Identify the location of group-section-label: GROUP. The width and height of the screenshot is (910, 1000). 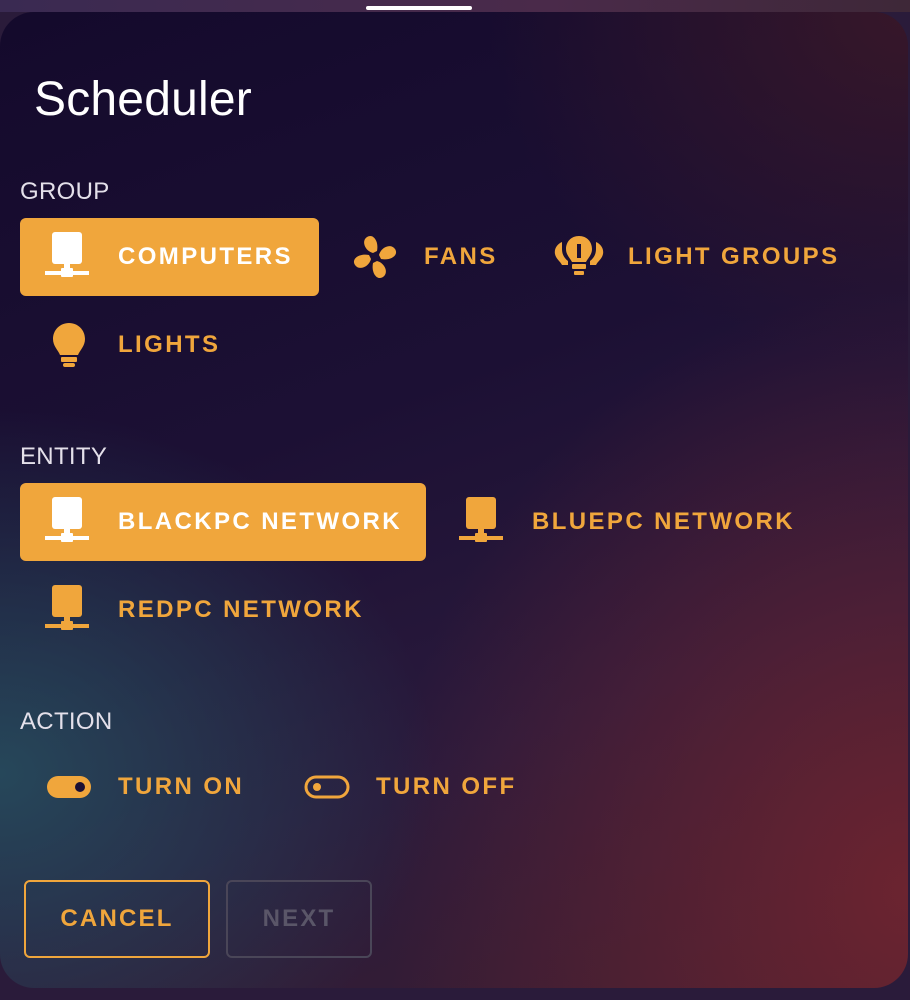
(65, 191).